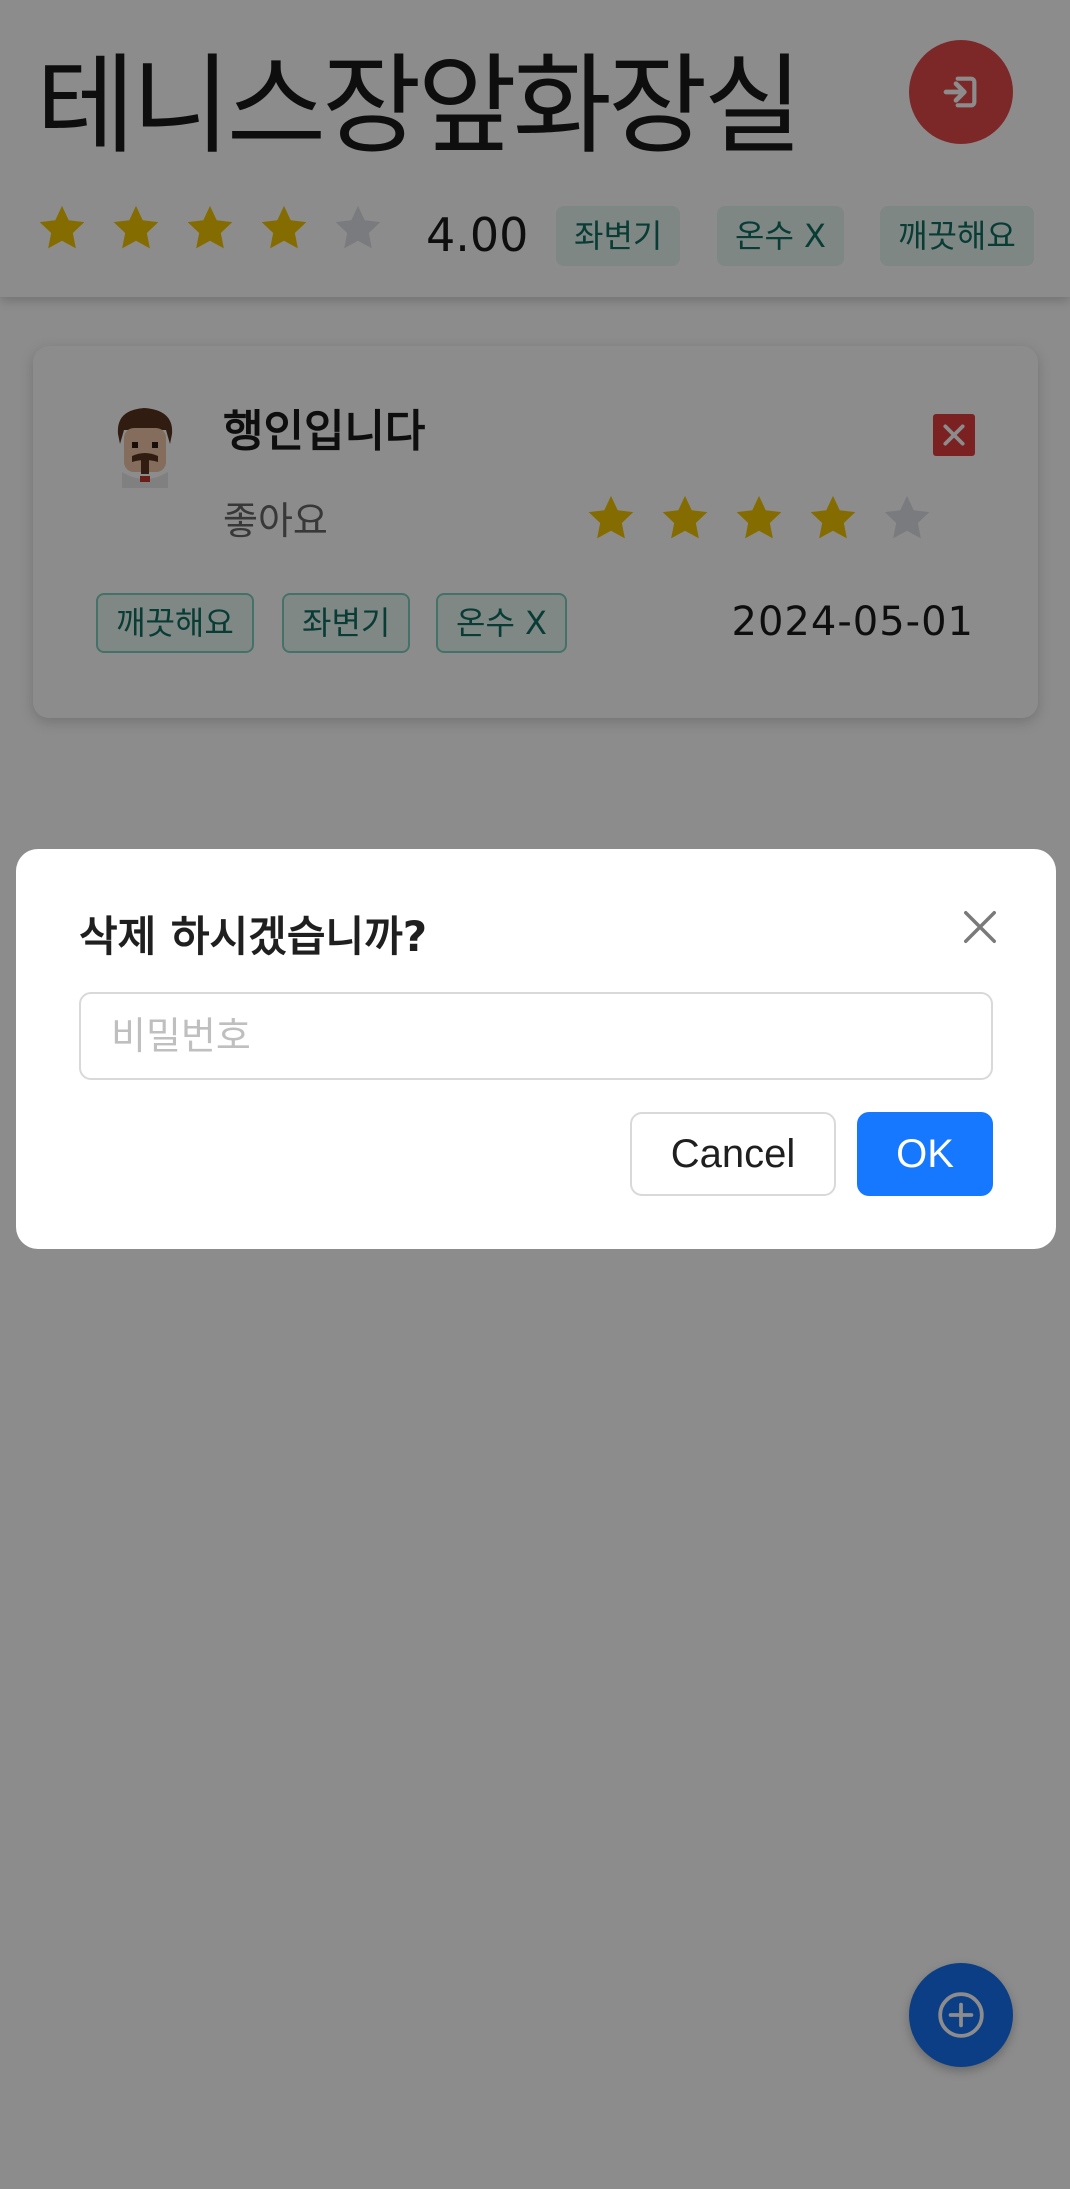  Describe the element at coordinates (925, 1154) in the screenshot. I see `ok-button: OK` at that location.